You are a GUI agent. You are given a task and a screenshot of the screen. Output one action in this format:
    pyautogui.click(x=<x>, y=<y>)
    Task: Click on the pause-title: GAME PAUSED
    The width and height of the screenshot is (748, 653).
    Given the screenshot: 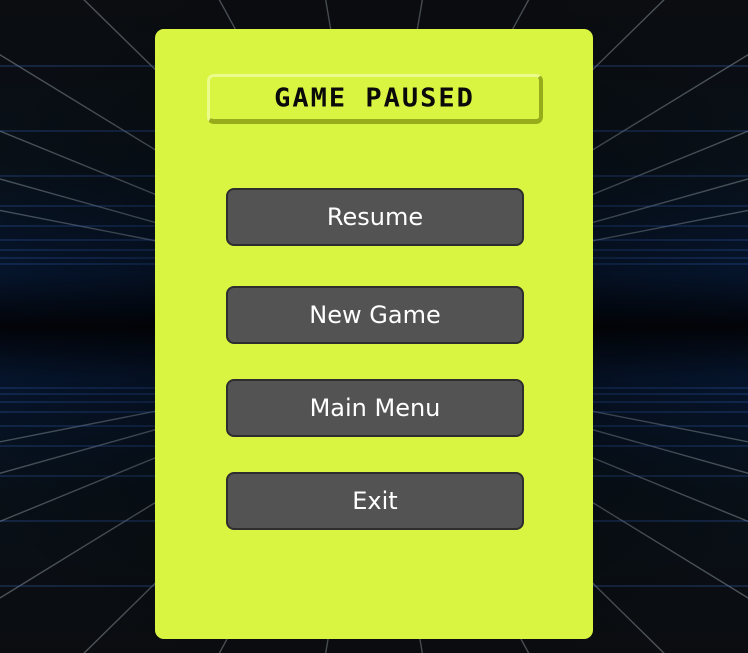 What is the action you would take?
    pyautogui.click(x=374, y=98)
    